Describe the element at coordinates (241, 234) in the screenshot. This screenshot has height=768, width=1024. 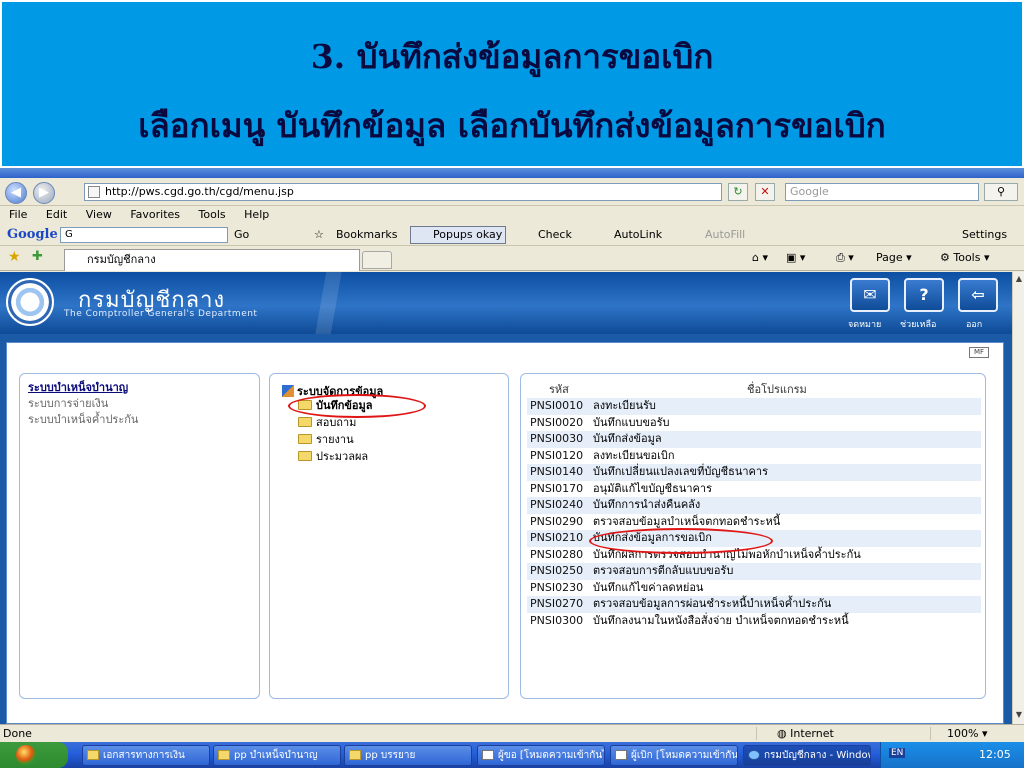
I see `go-button: Go` at that location.